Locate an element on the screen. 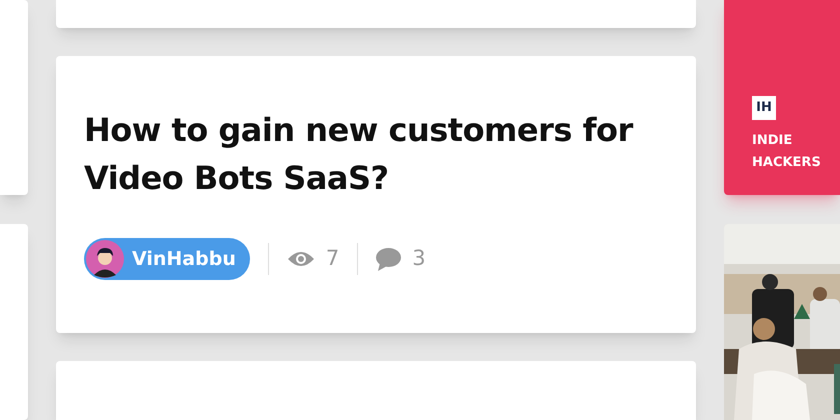 The image size is (840, 420). view-count: 7 is located at coordinates (333, 258).